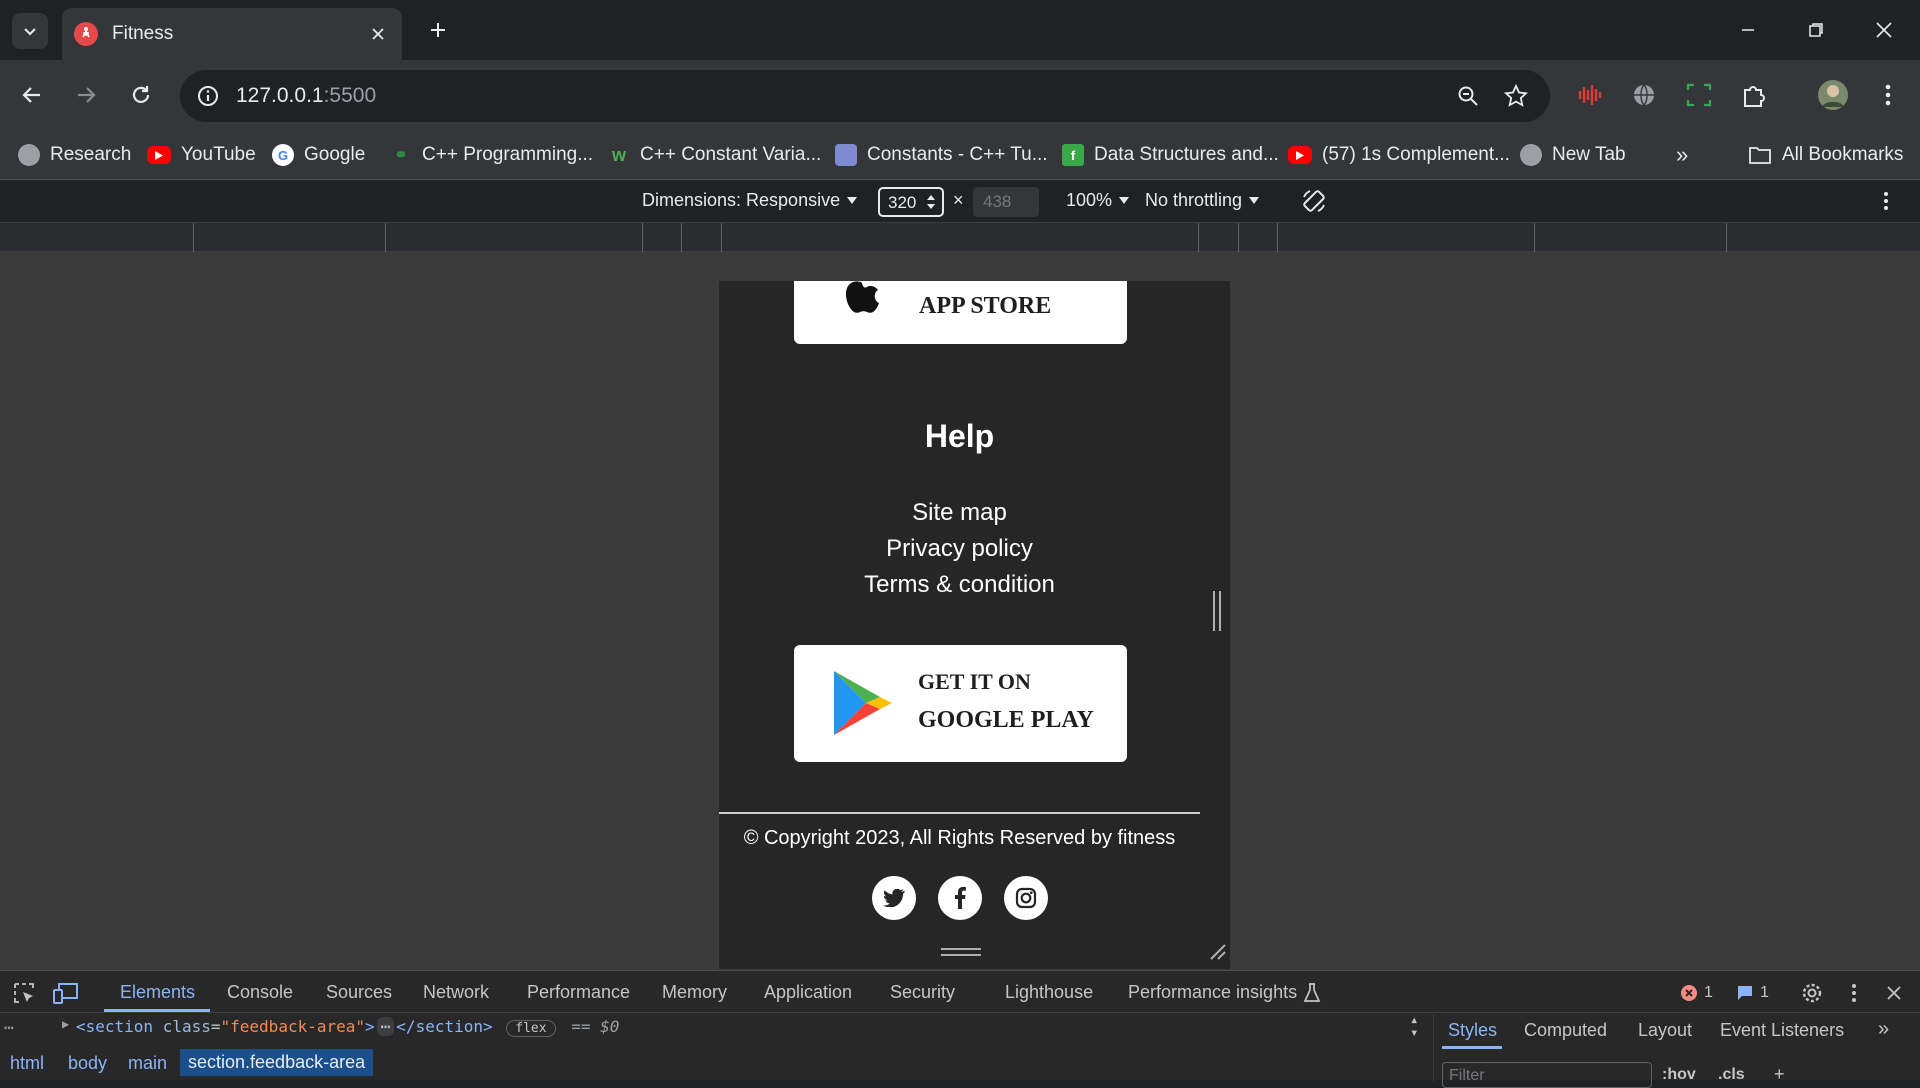  I want to click on device-toggle-icon, so click(66, 993).